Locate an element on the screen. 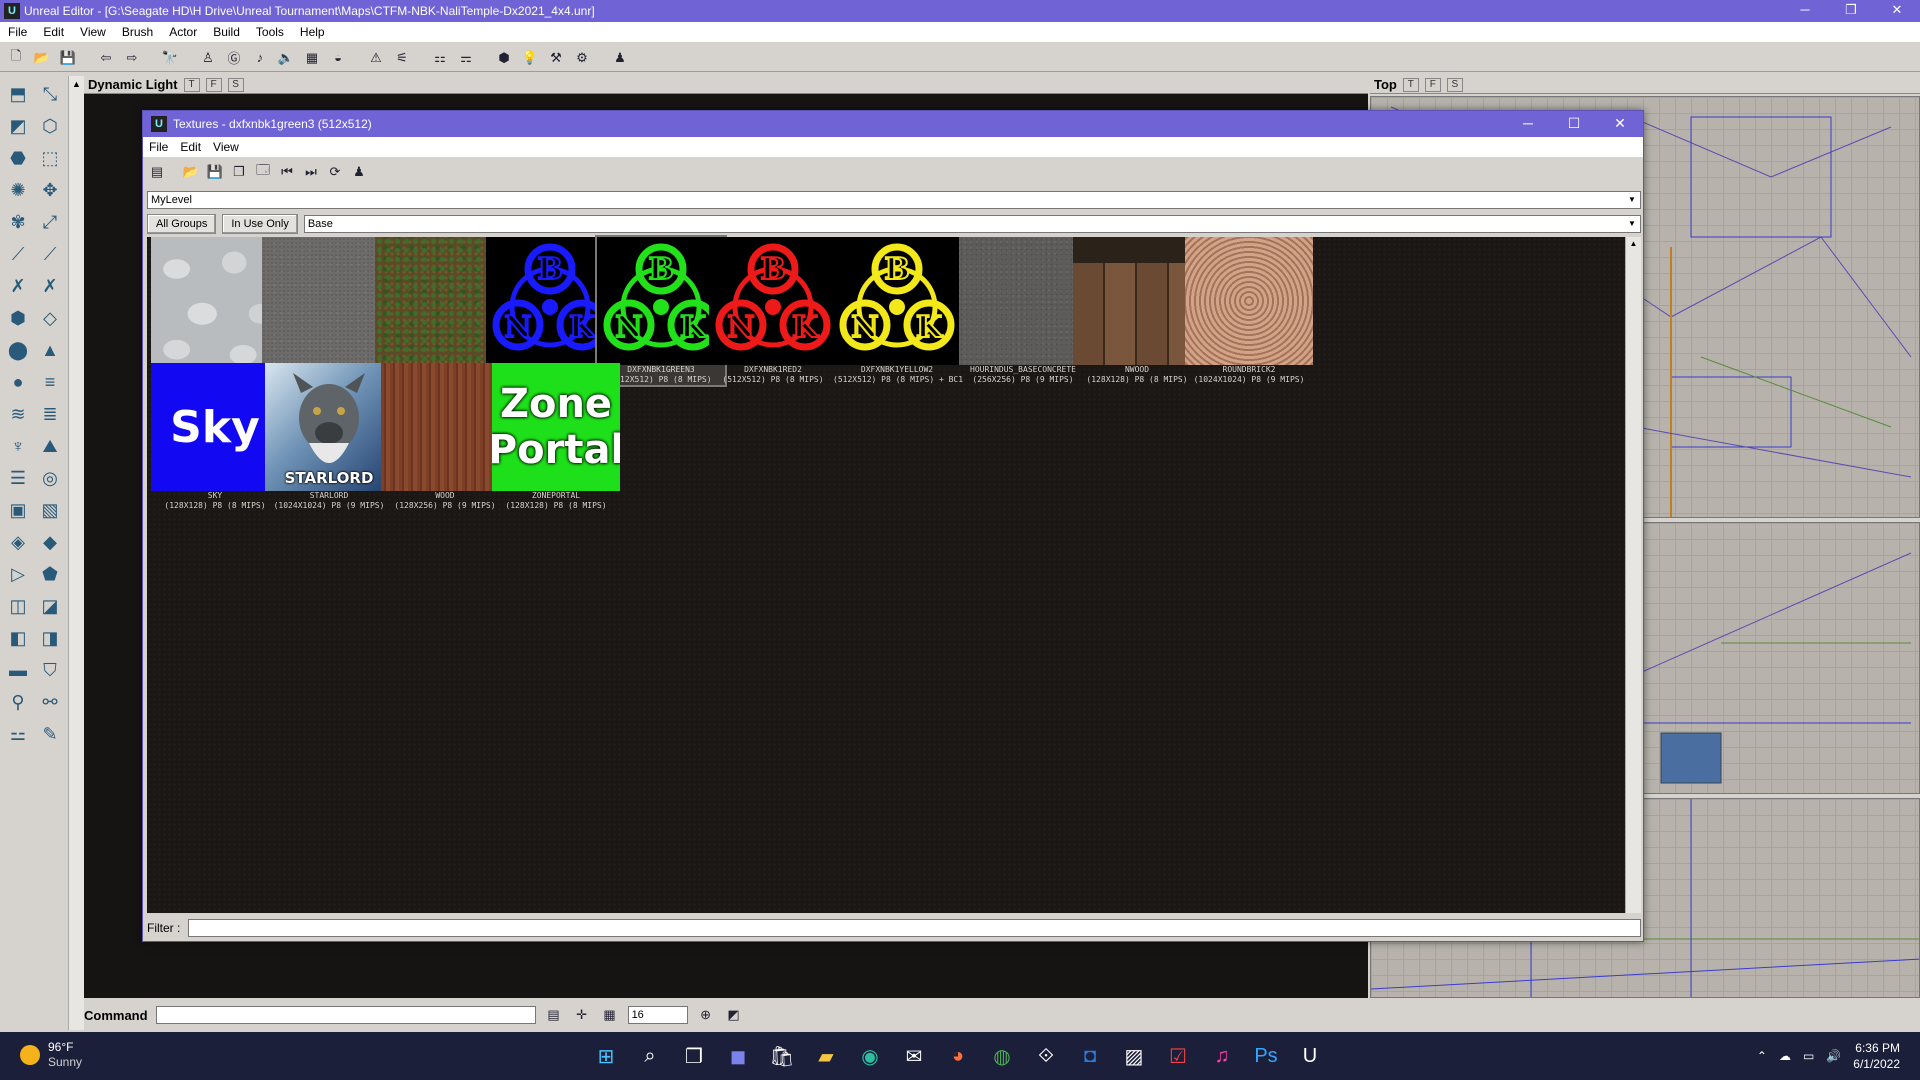 Image resolution: width=1920 pixels, height=1080 pixels. grid-icon: ▦ is located at coordinates (610, 1015).